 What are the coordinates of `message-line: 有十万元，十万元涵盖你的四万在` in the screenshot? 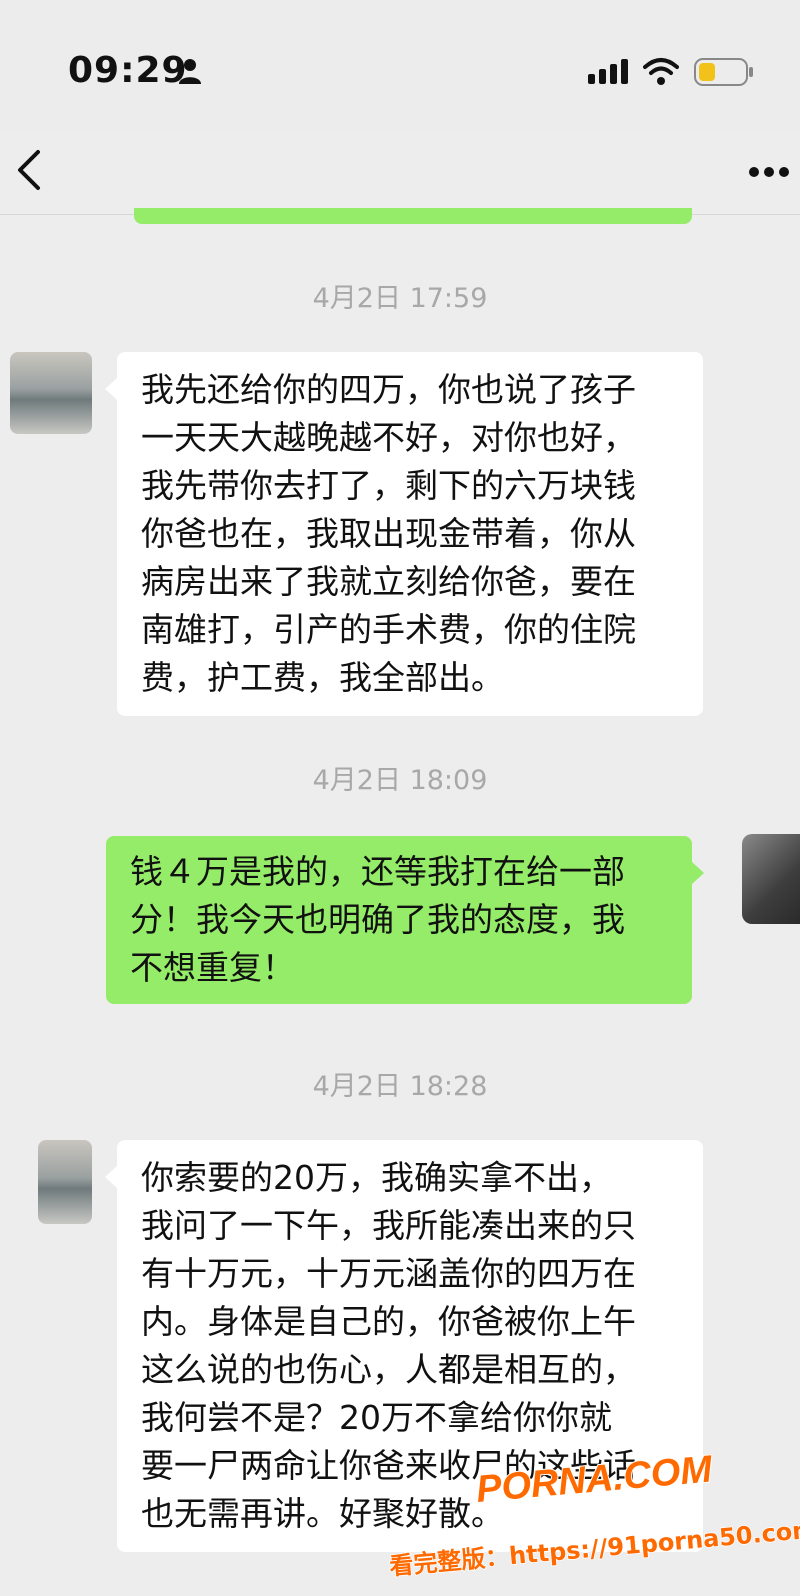 It's located at (388, 1273).